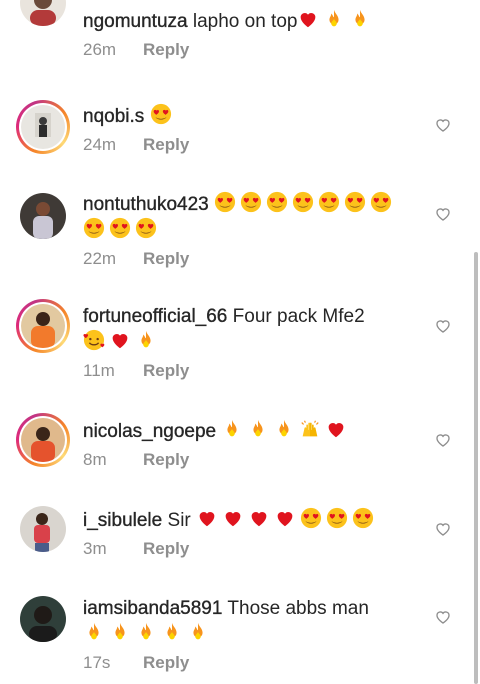 The height and width of the screenshot is (684, 480). Describe the element at coordinates (95, 459) in the screenshot. I see `comment-timestamp: 8m` at that location.